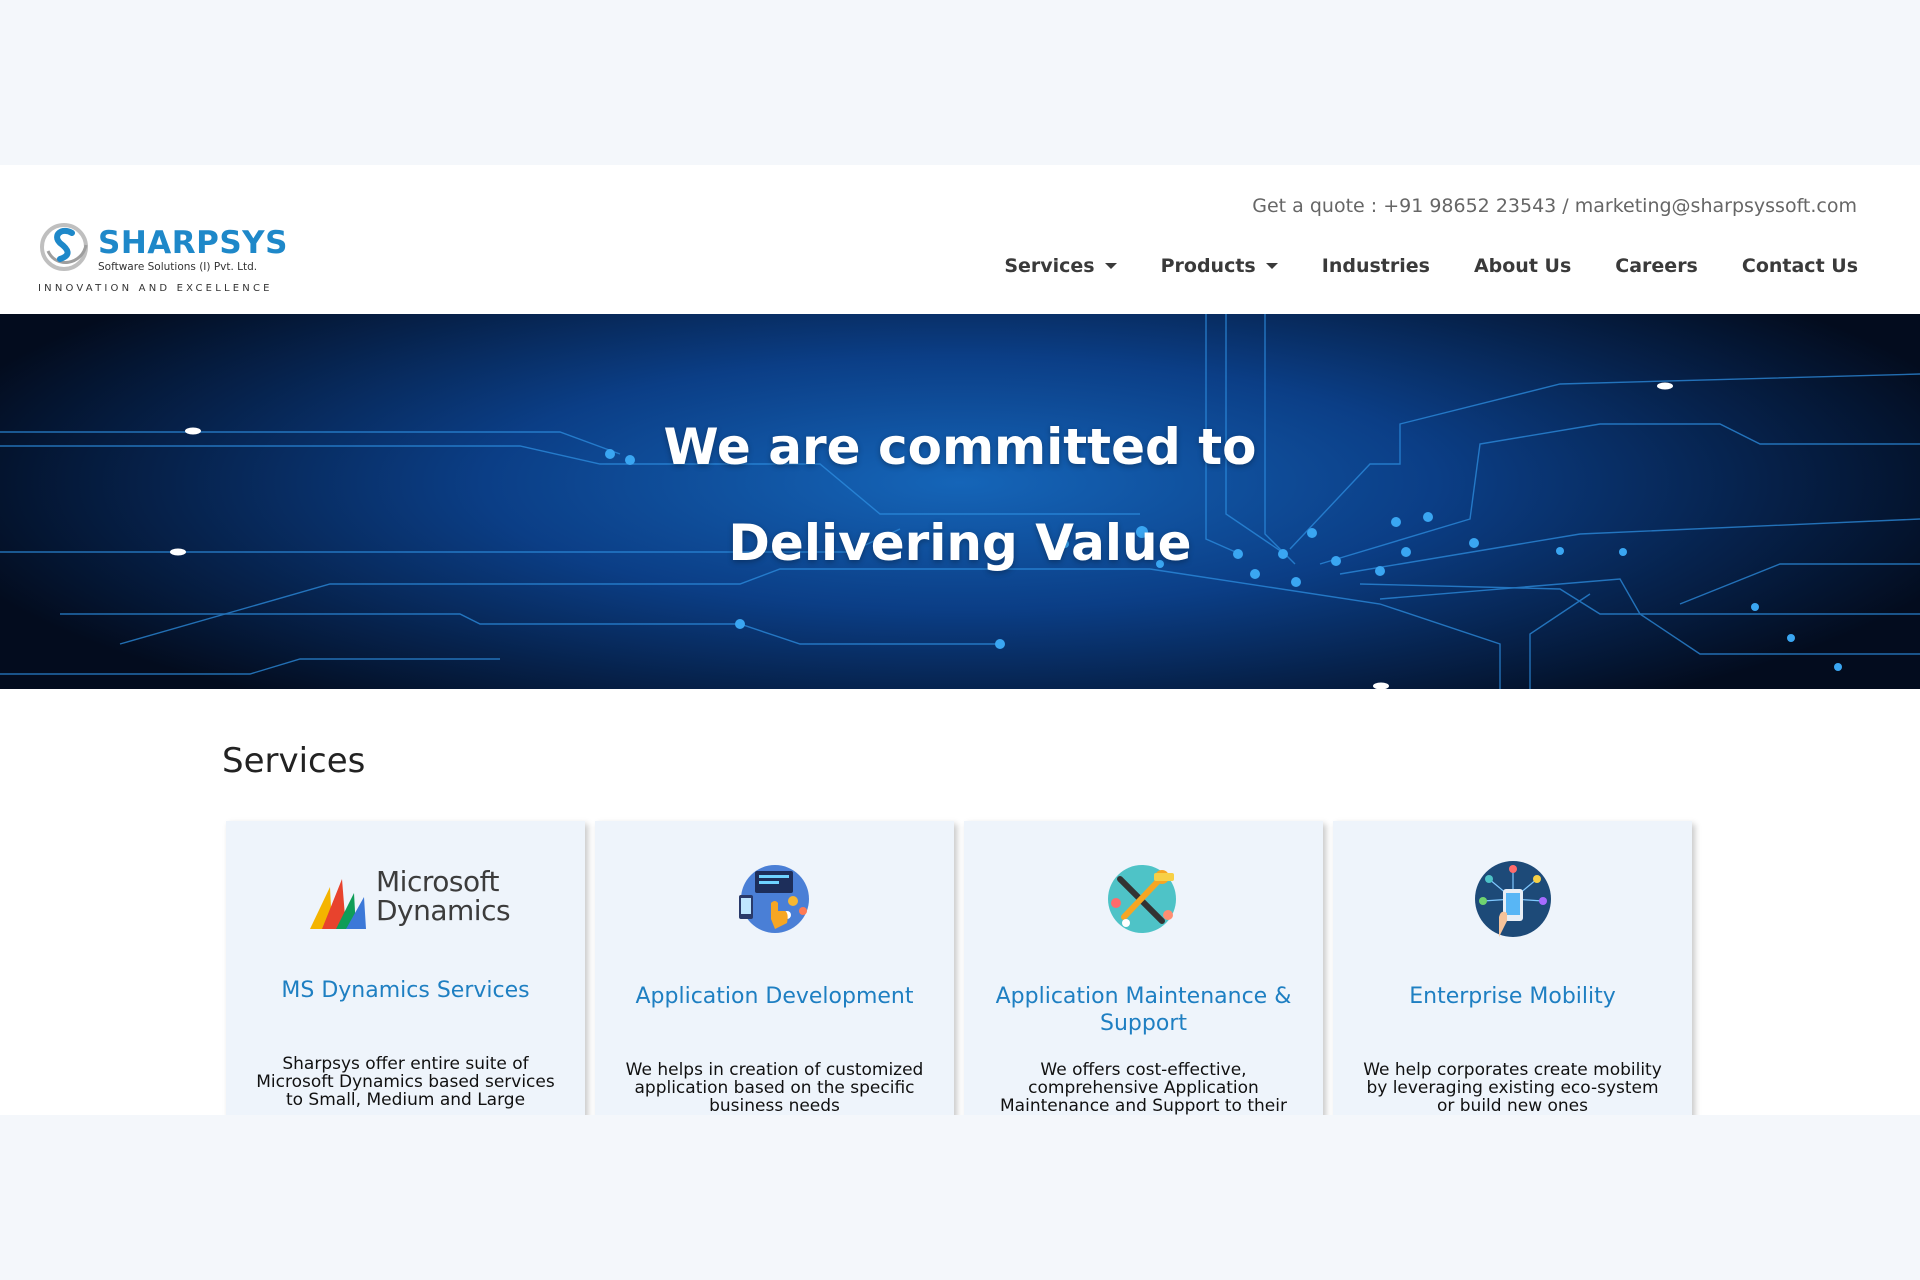 This screenshot has height=1280, width=1920. I want to click on maintenance-illustration, so click(1142, 899).